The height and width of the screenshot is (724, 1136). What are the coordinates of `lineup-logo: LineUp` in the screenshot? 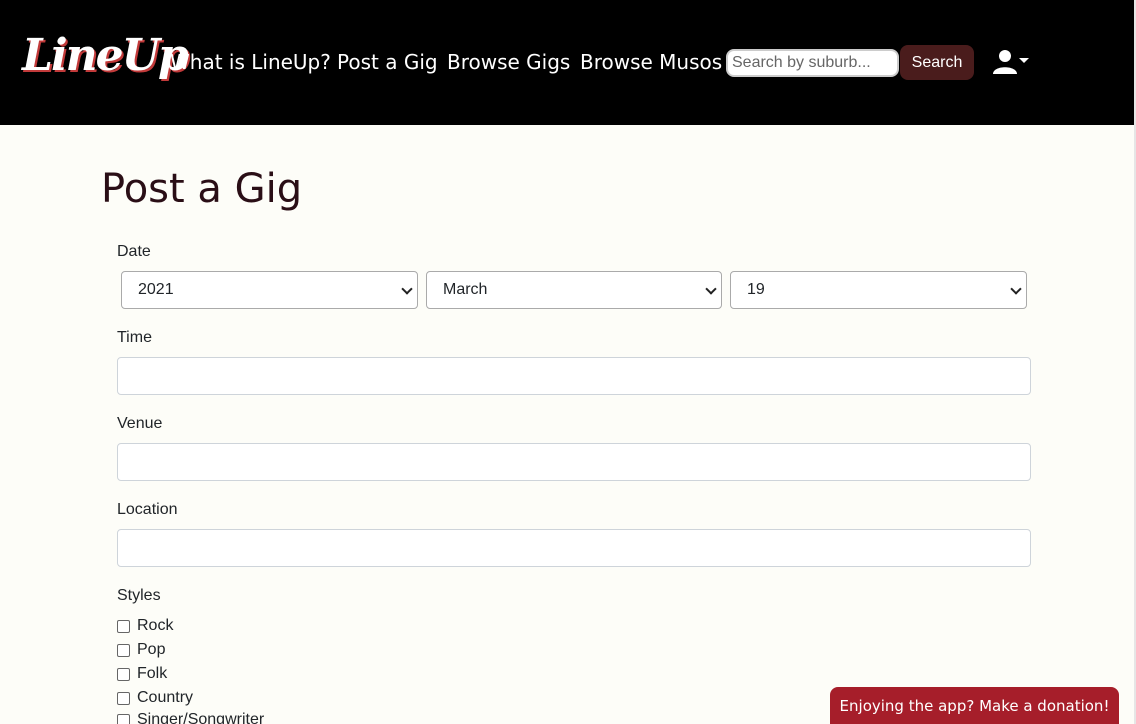 It's located at (105, 55).